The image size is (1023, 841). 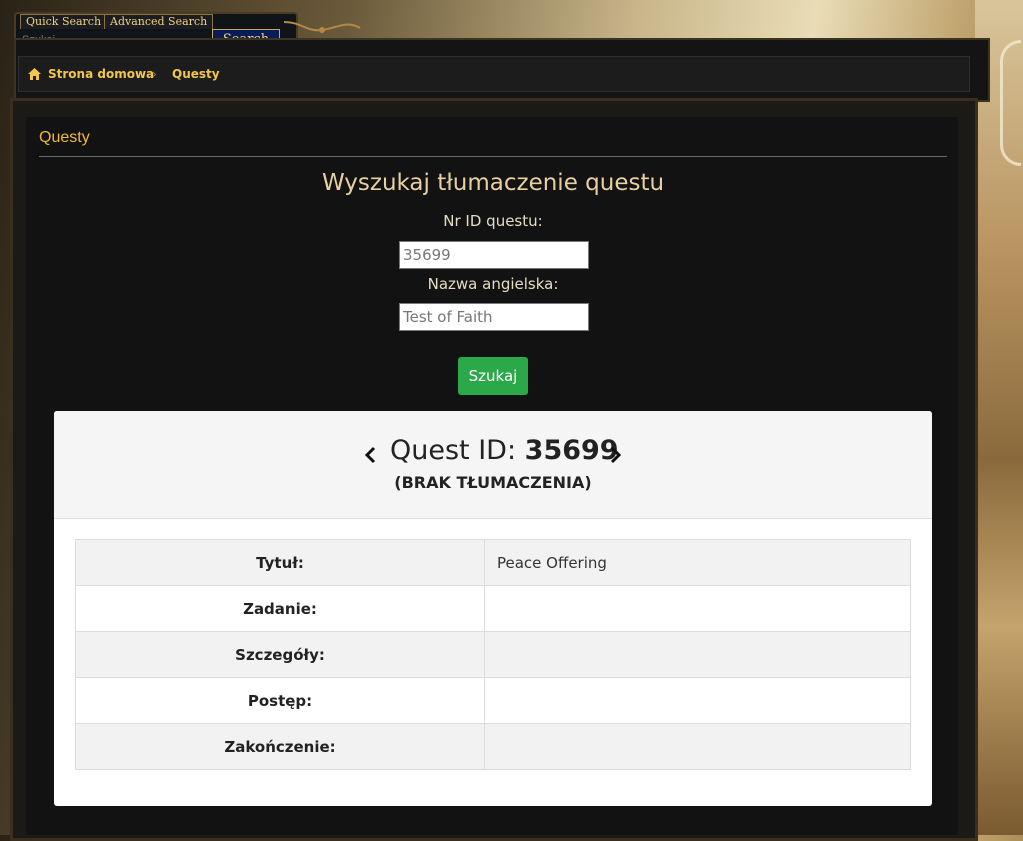 What do you see at coordinates (493, 376) in the screenshot?
I see `search-submit-button: Szukaj` at bounding box center [493, 376].